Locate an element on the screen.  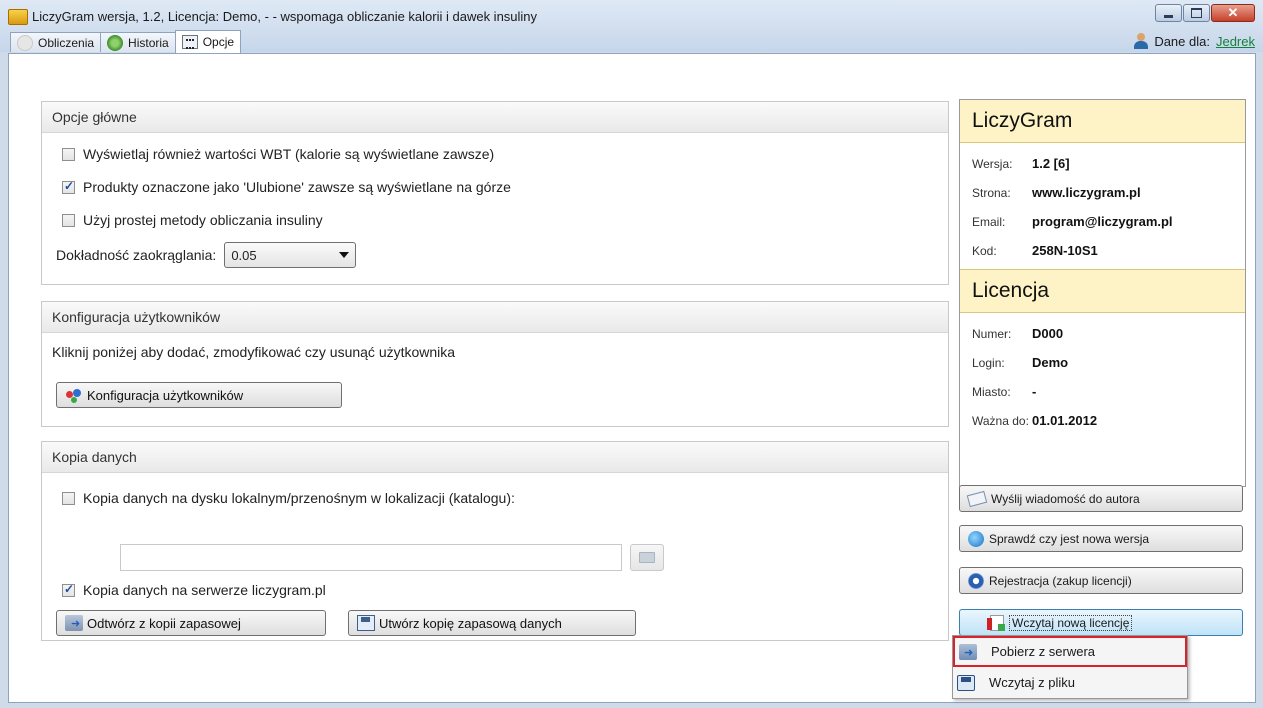
load-license-menu: Pobierz z serwera Wczytaj z pliku is located at coordinates (1070, 667).